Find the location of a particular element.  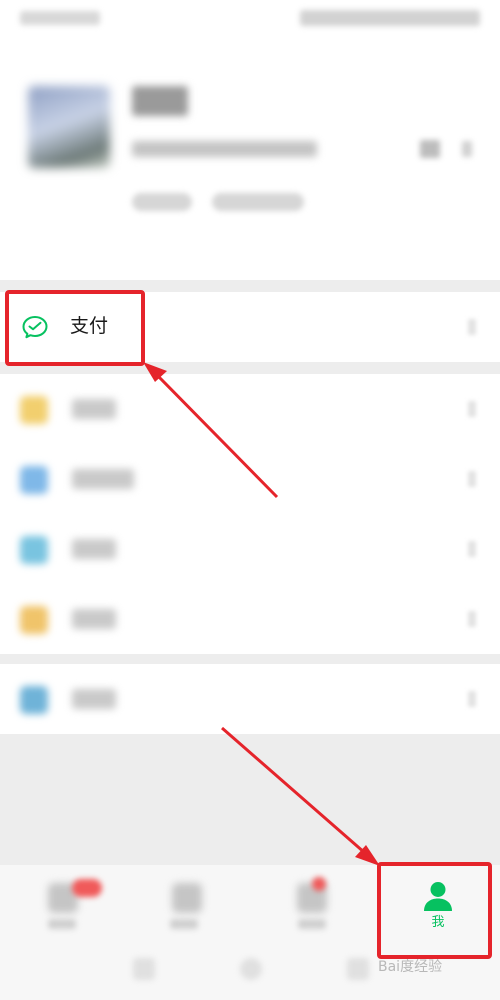

arrow-to-pay-head is located at coordinates (155, 372).